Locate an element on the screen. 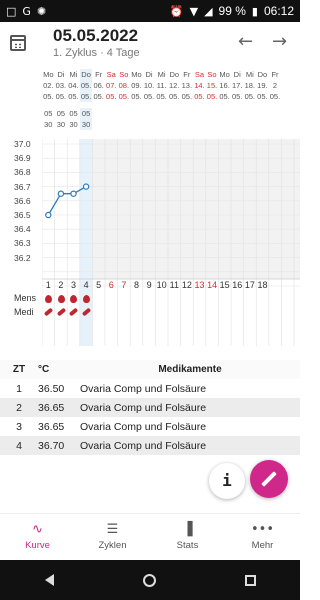 The width and height of the screenshot is (320, 600). nav-label: Kurve is located at coordinates (37, 545).